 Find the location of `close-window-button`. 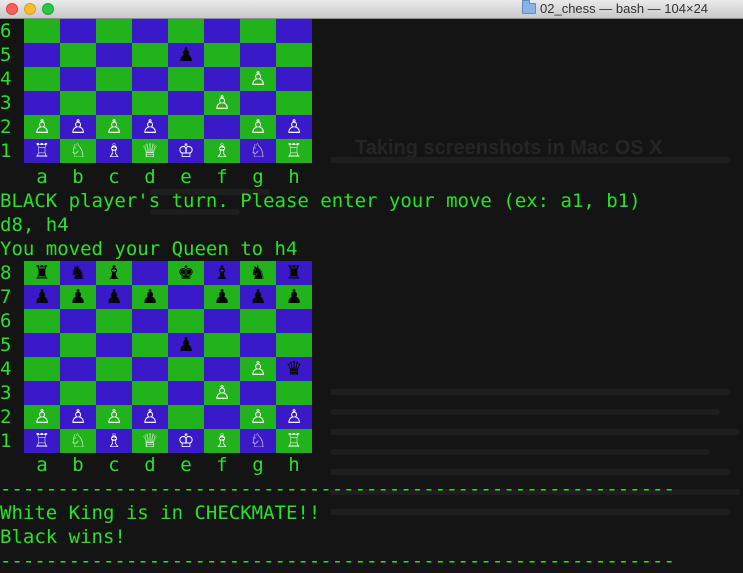

close-window-button is located at coordinates (12, 9).